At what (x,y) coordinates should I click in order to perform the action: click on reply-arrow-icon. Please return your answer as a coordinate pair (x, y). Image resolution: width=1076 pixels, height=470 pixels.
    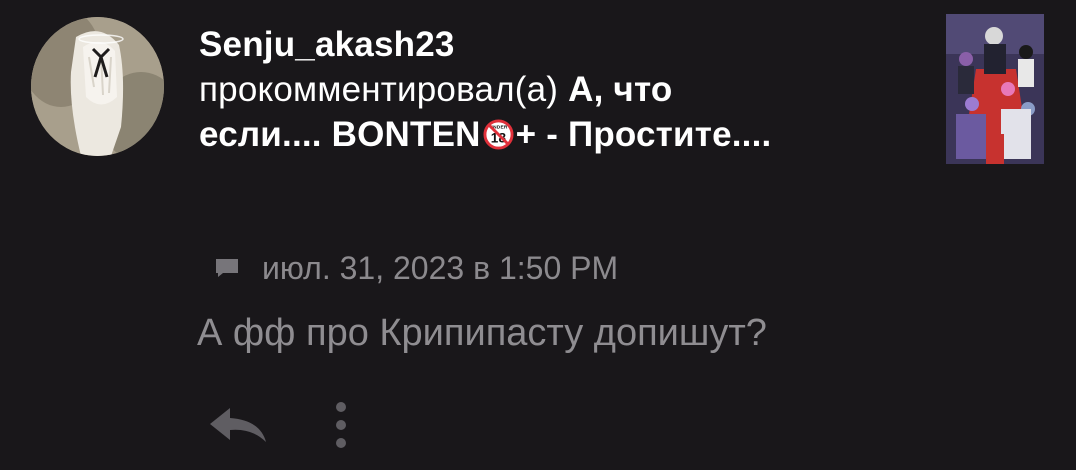
    Looking at the image, I should click on (238, 425).